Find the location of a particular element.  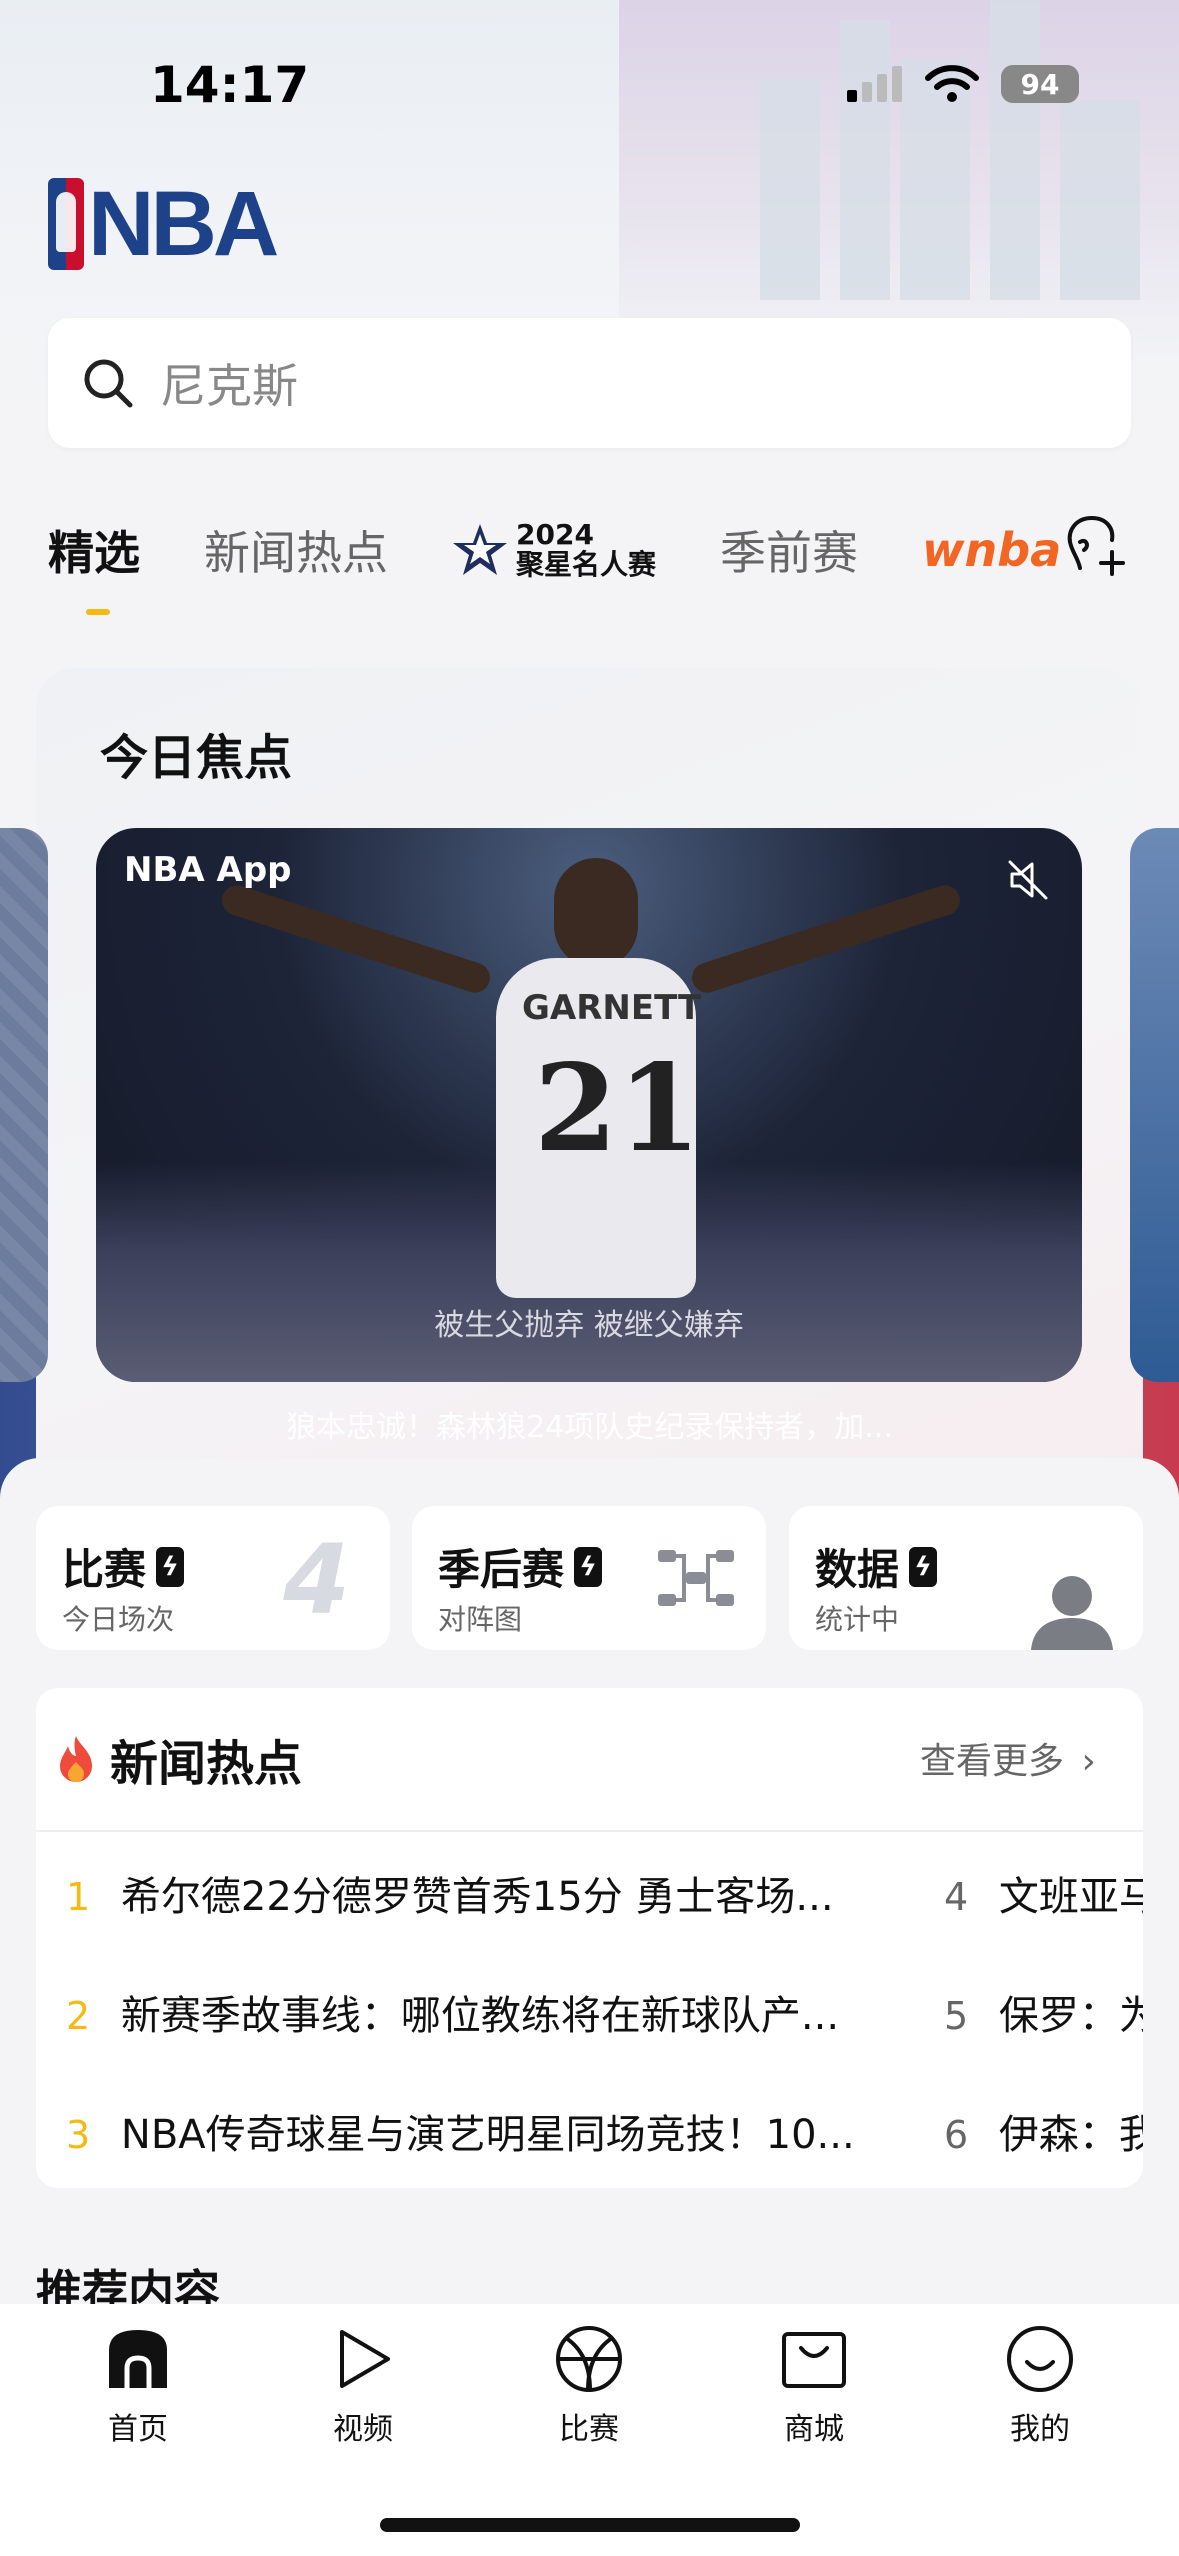

bag-icon is located at coordinates (814, 2360).